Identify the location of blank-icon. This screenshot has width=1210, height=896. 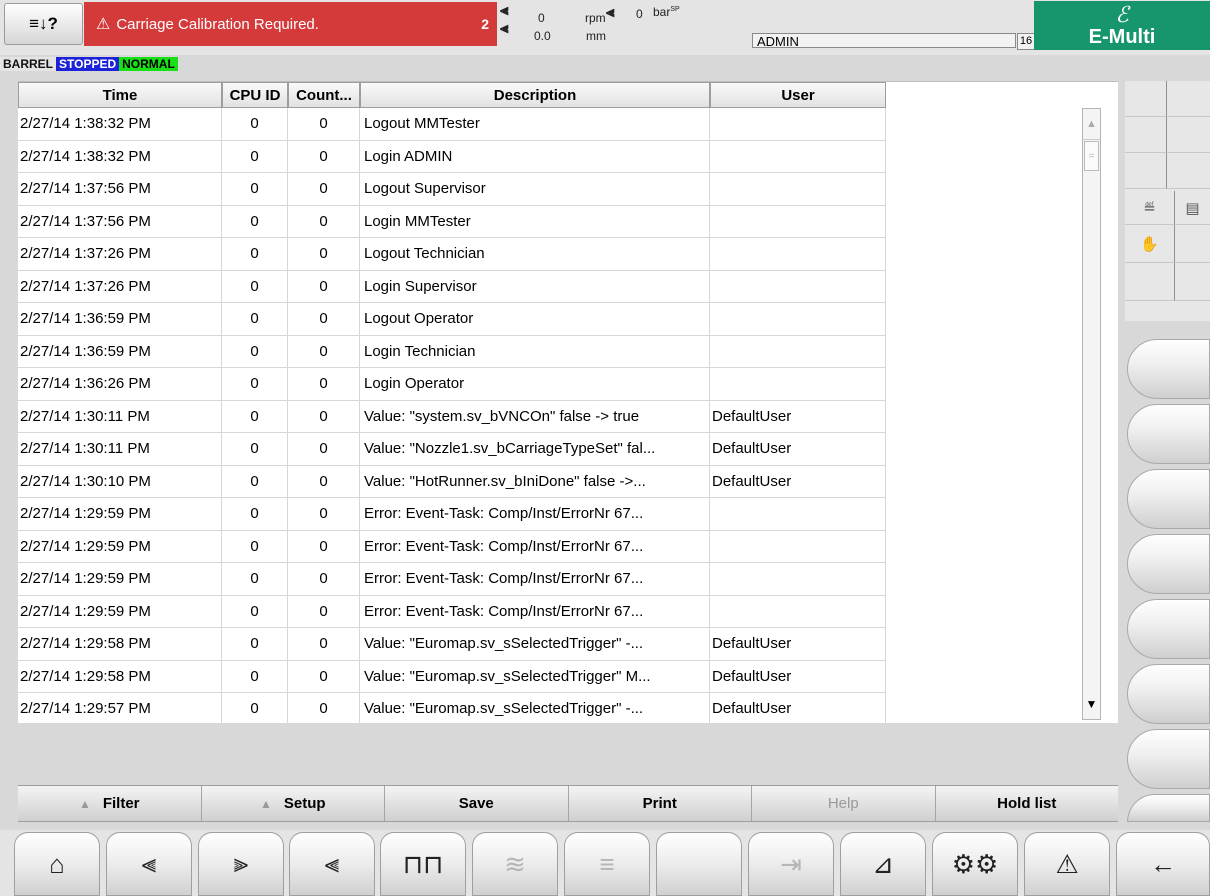
(699, 864).